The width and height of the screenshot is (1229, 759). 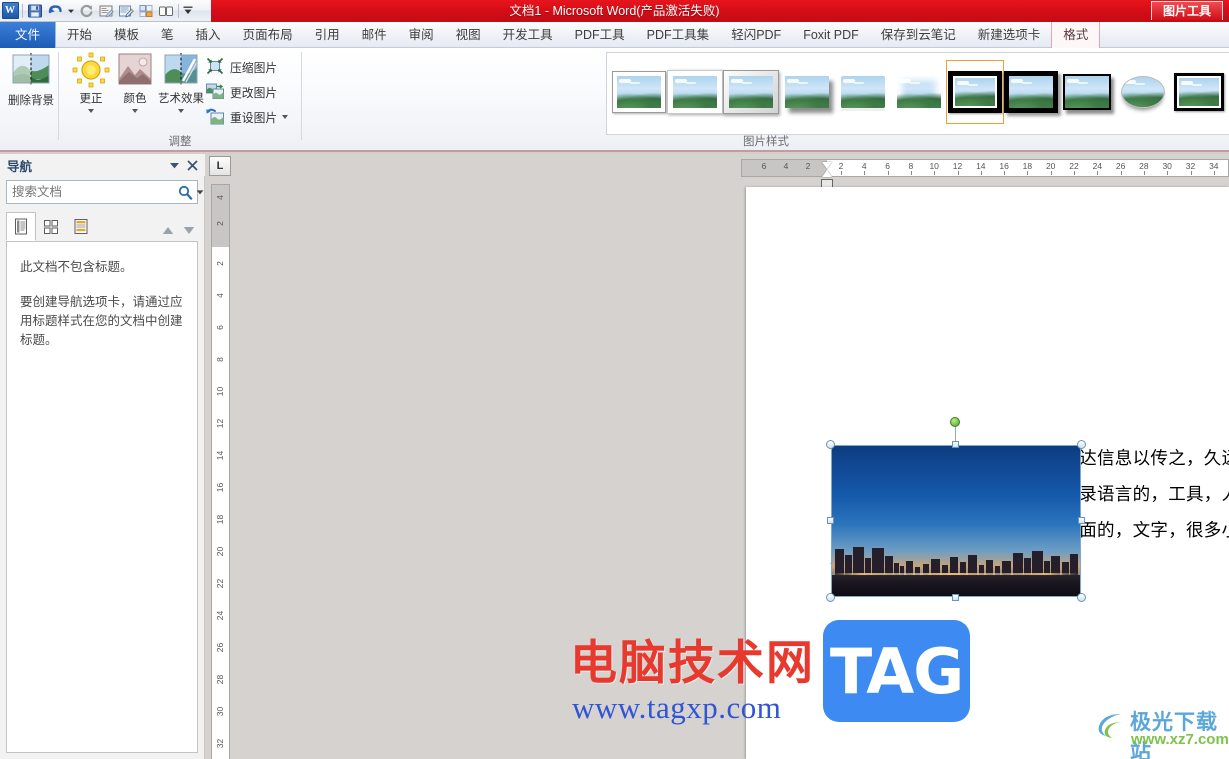 I want to click on horizontal-ruler-margin-tick: 2, so click(x=808, y=166).